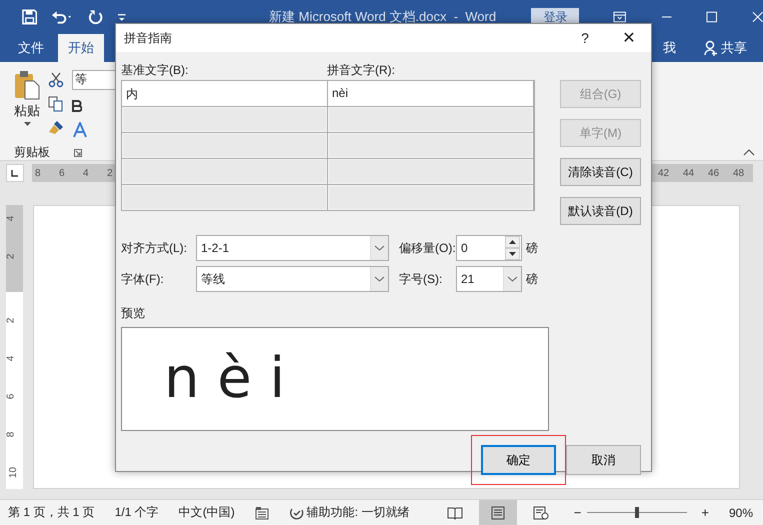 This screenshot has height=525, width=763. What do you see at coordinates (749, 152) in the screenshot?
I see `collapse-ribbon-icon` at bounding box center [749, 152].